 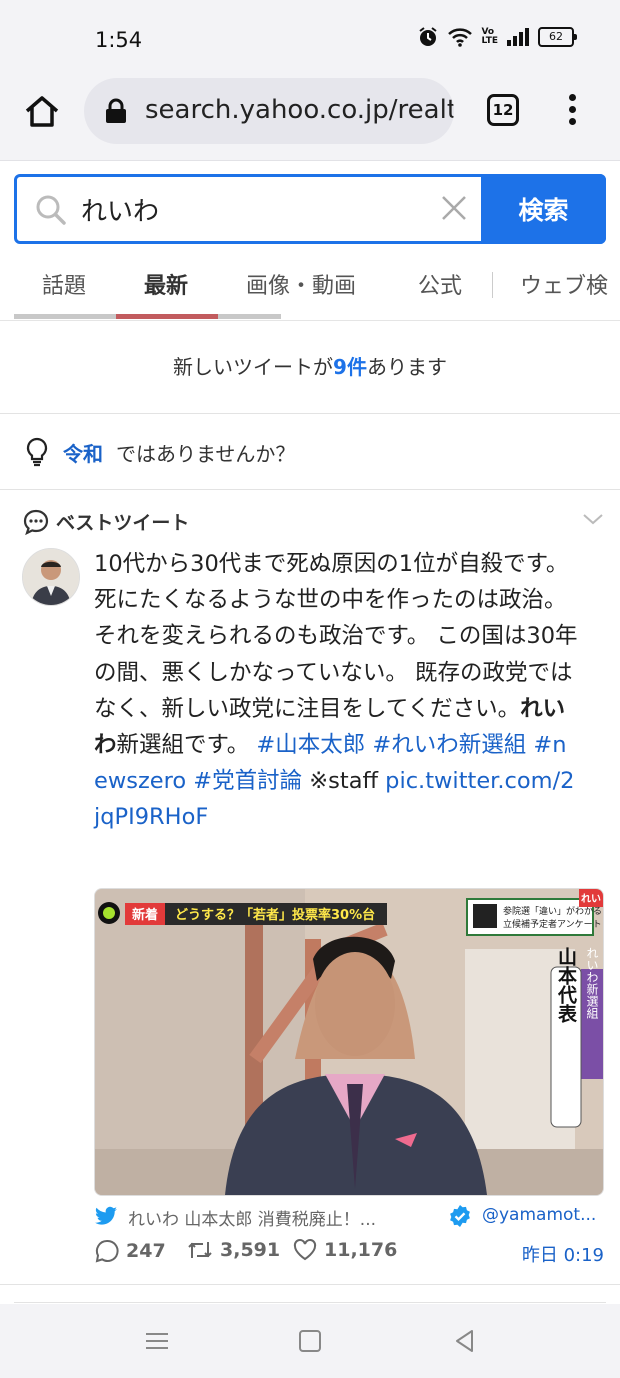 I want to click on tab-latest: 最新, so click(x=166, y=284).